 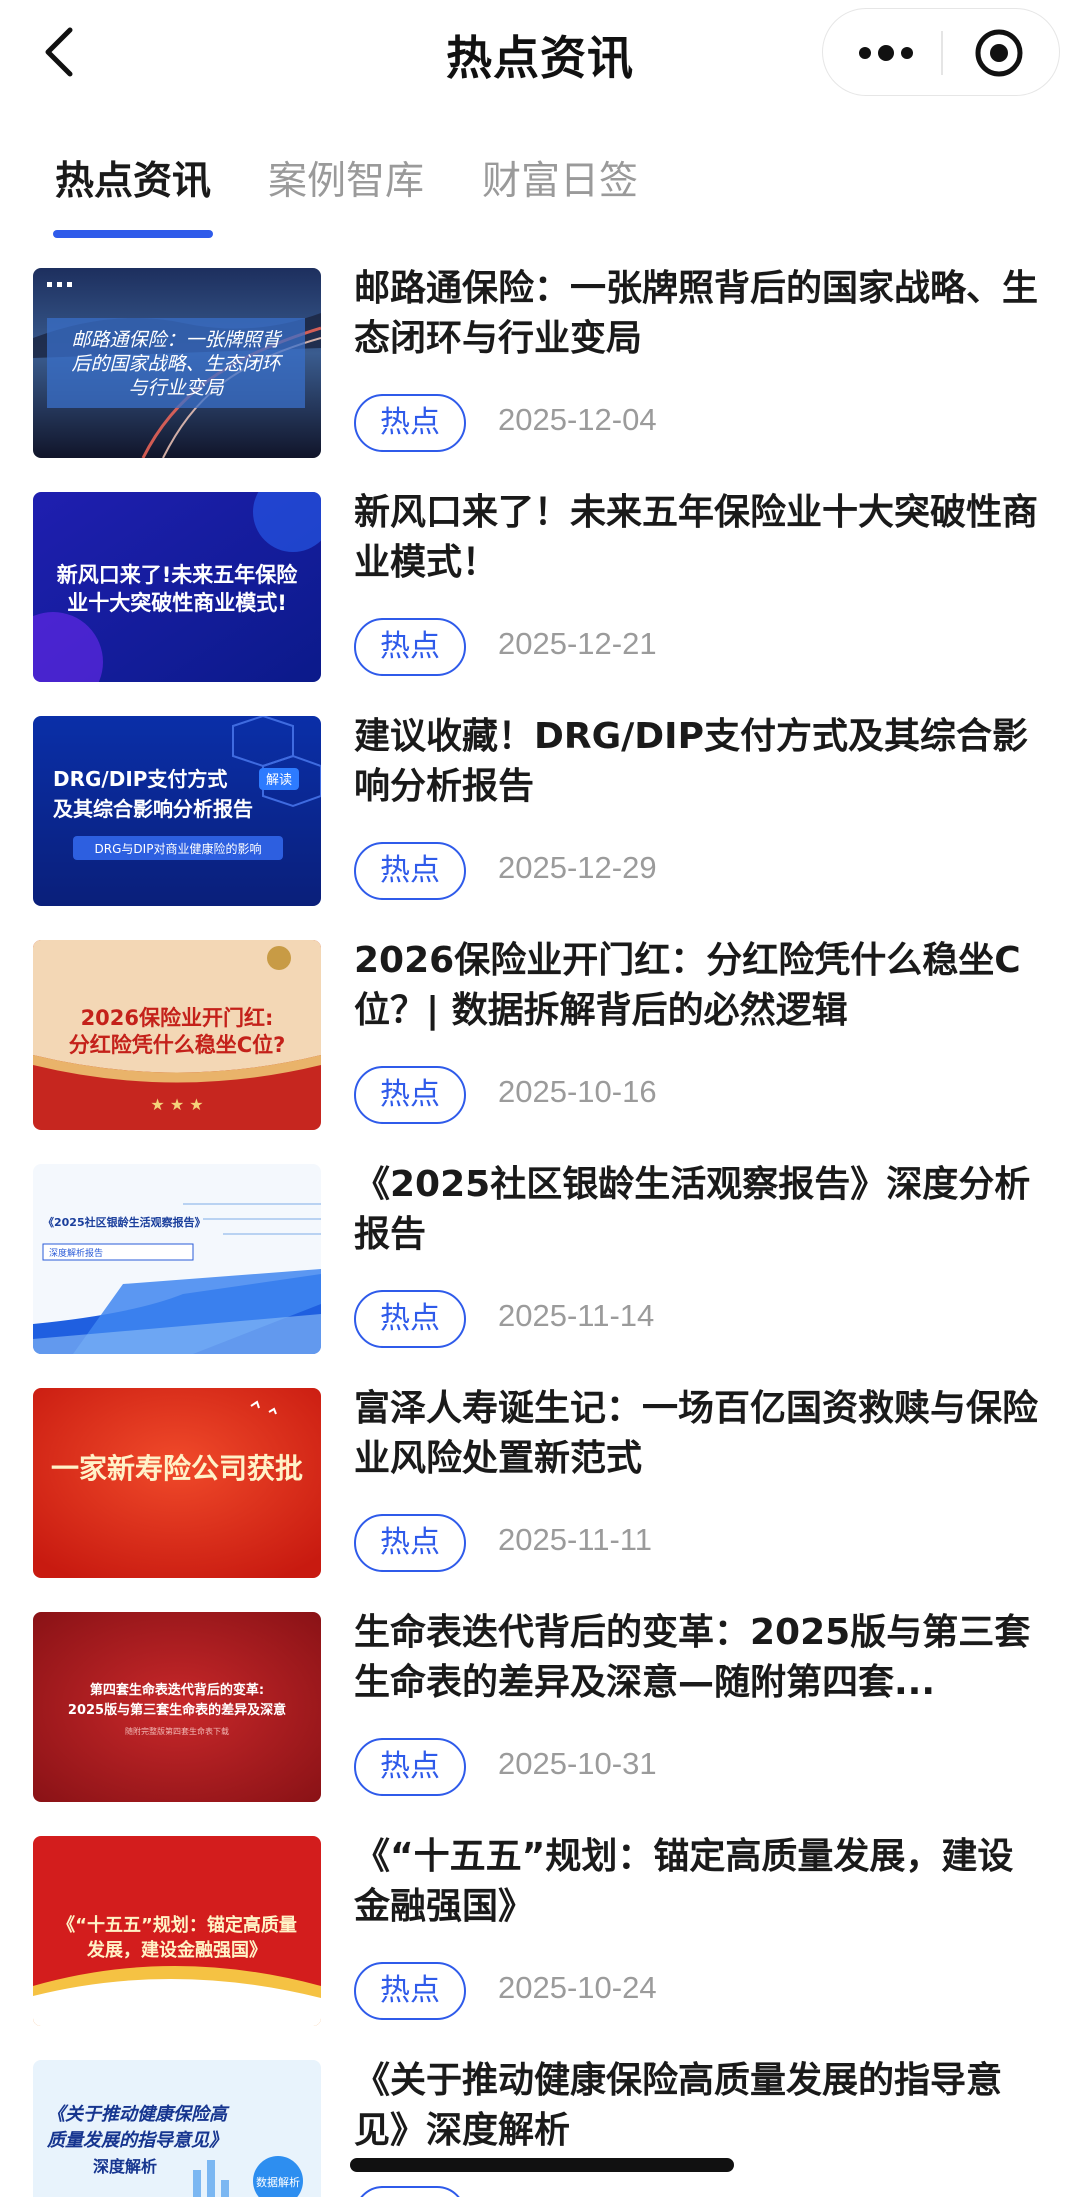 I want to click on article-title: 2026保险业开门红：分红险凭什么稳坐C位？| 数据拆解背后的必然逻辑, so click(x=699, y=986).